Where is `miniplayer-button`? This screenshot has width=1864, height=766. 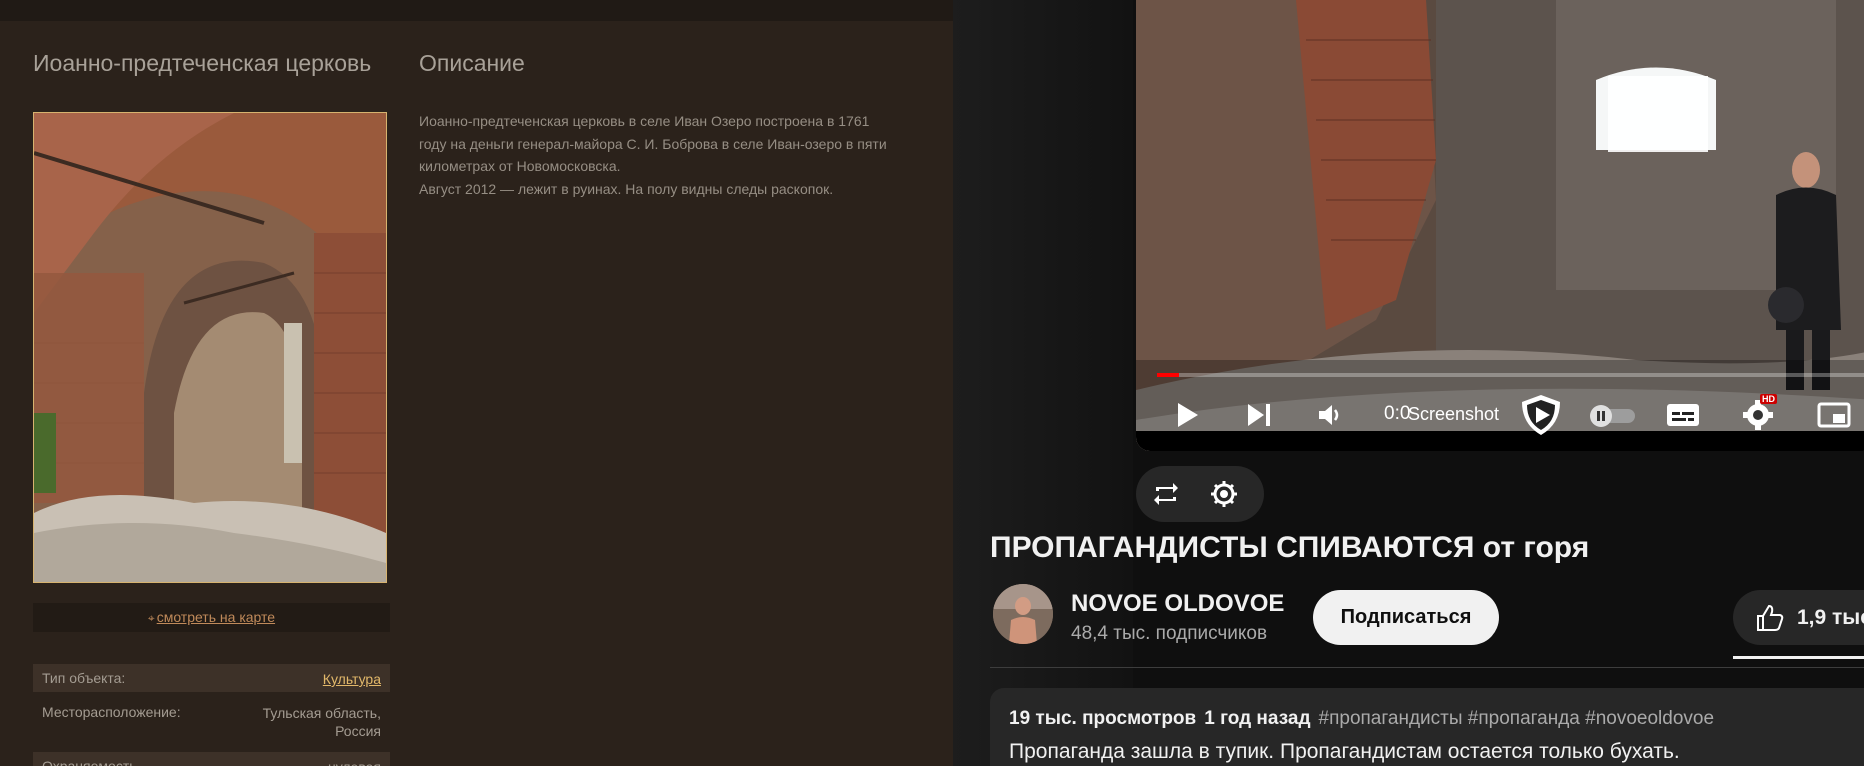
miniplayer-button is located at coordinates (1834, 415).